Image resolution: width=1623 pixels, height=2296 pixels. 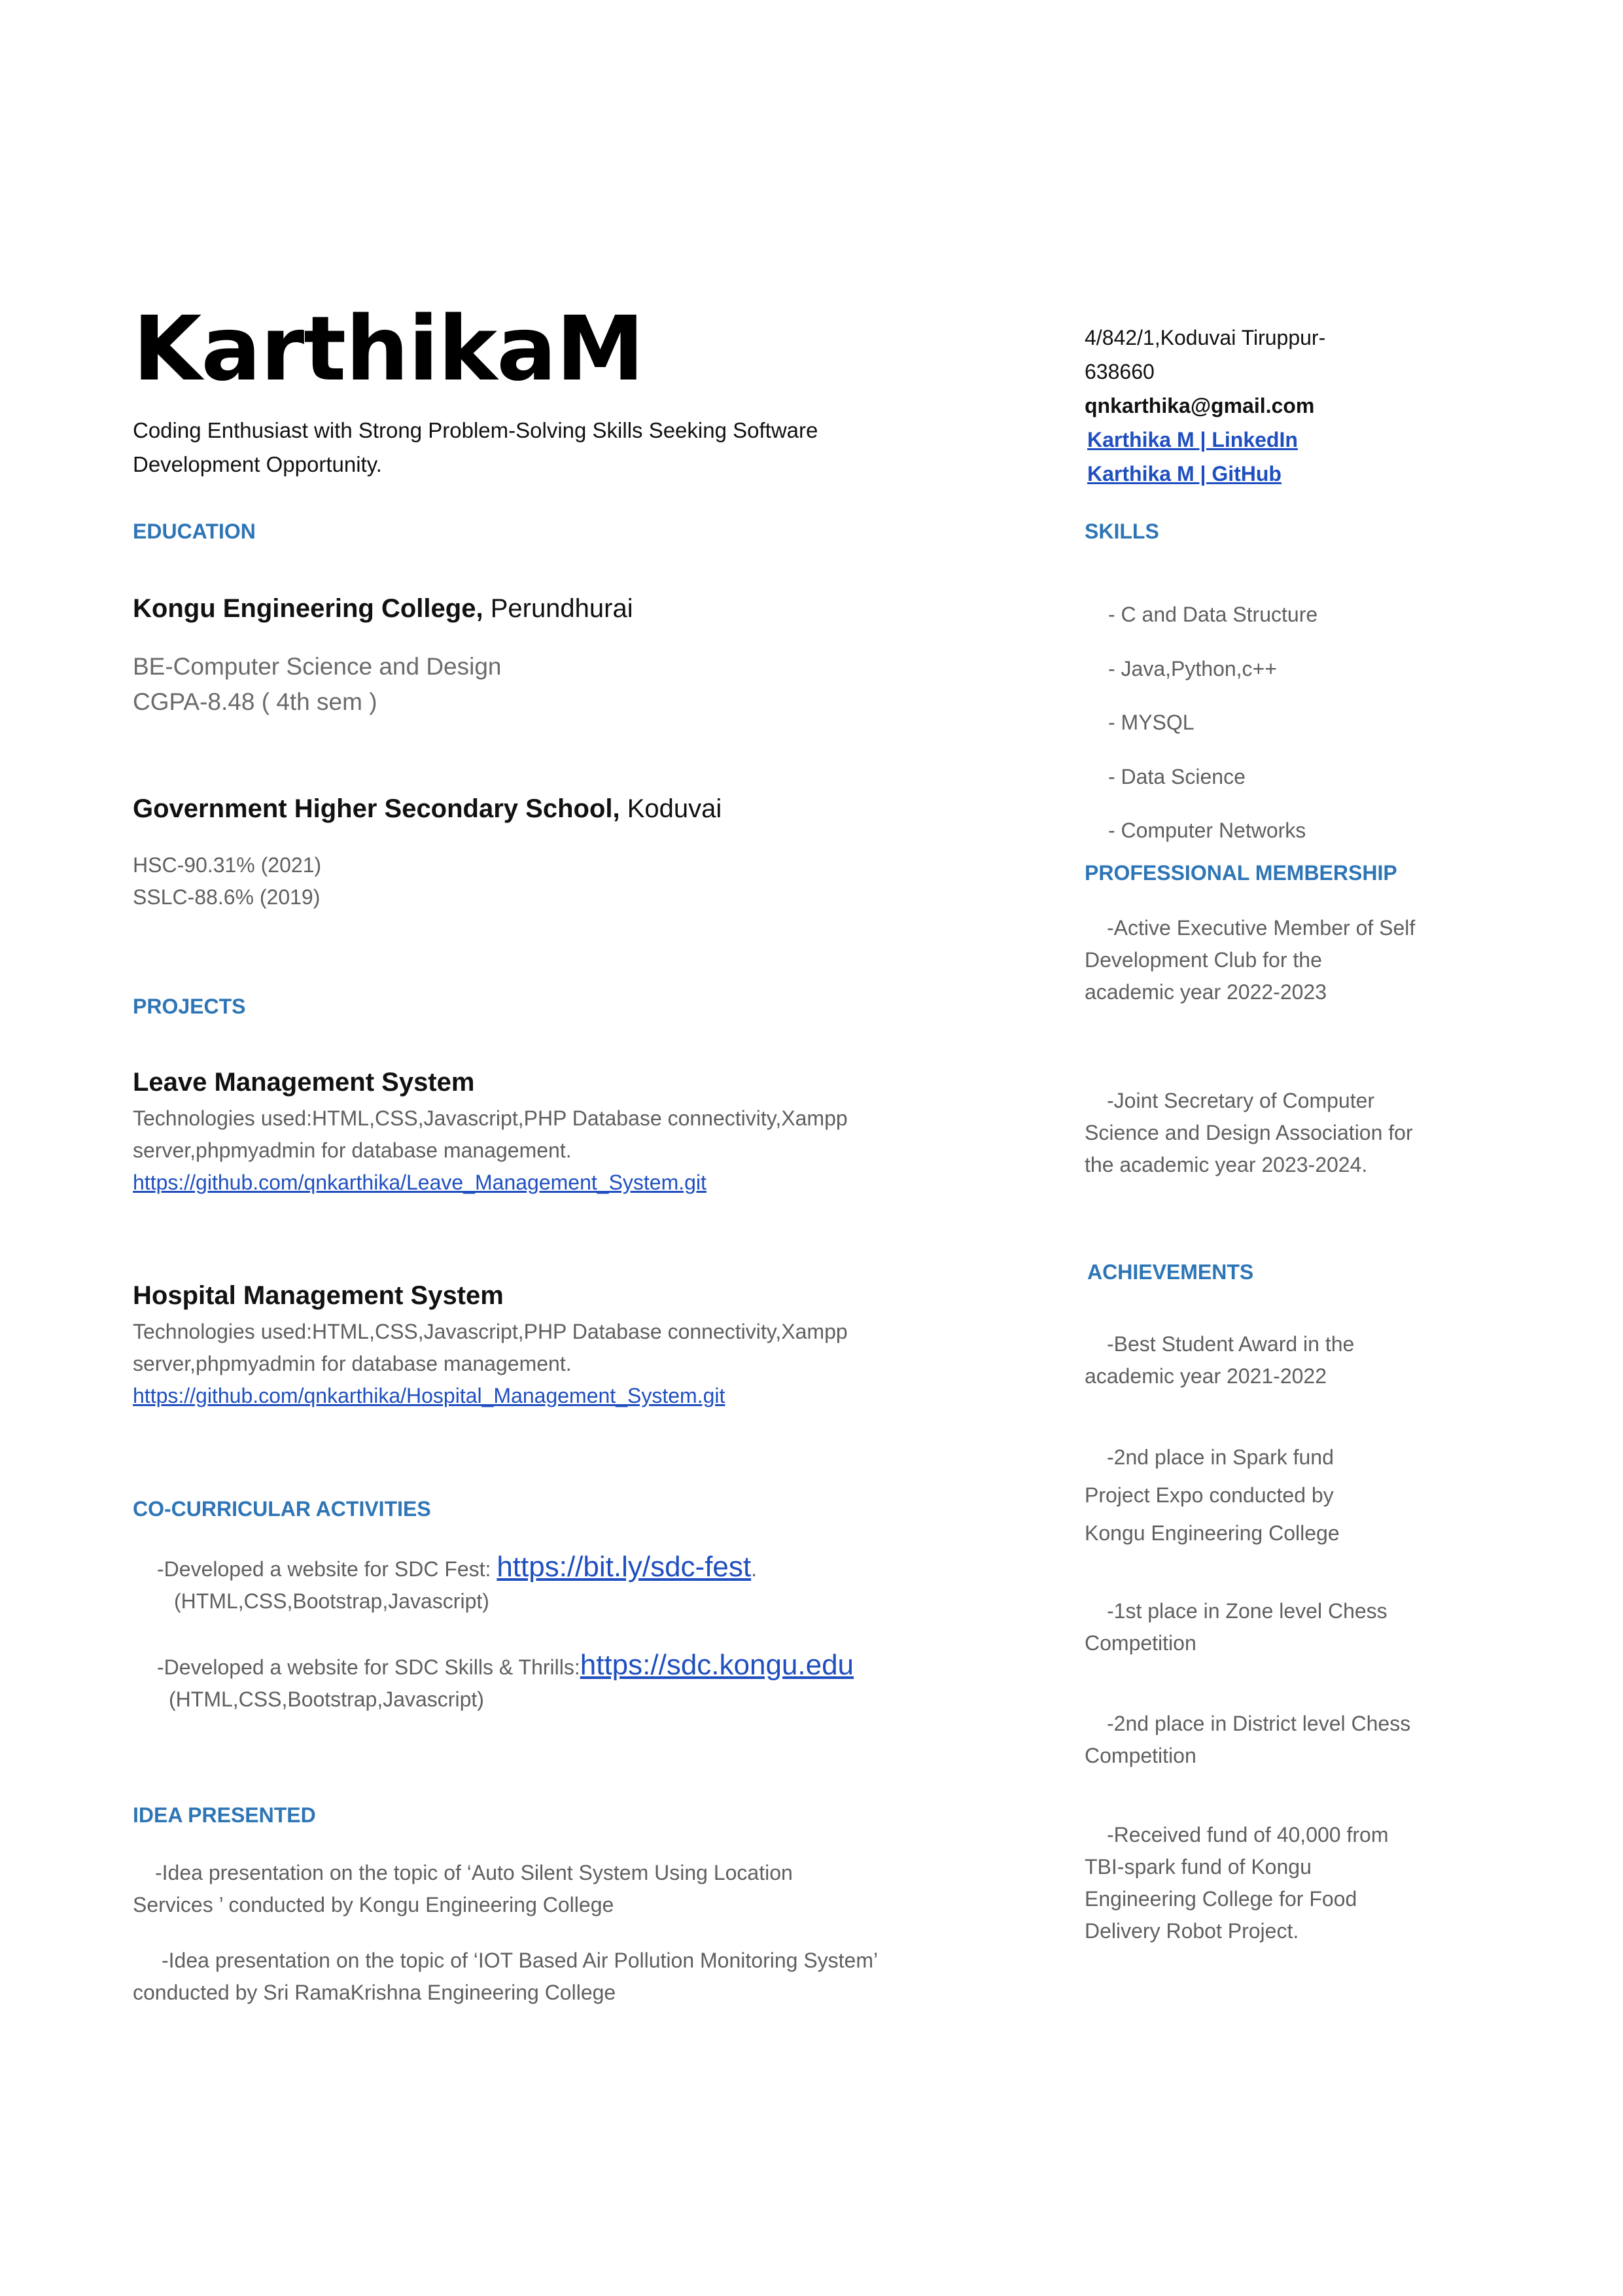 I want to click on achievement-line: Kongu Engineering College, so click(x=1212, y=1533).